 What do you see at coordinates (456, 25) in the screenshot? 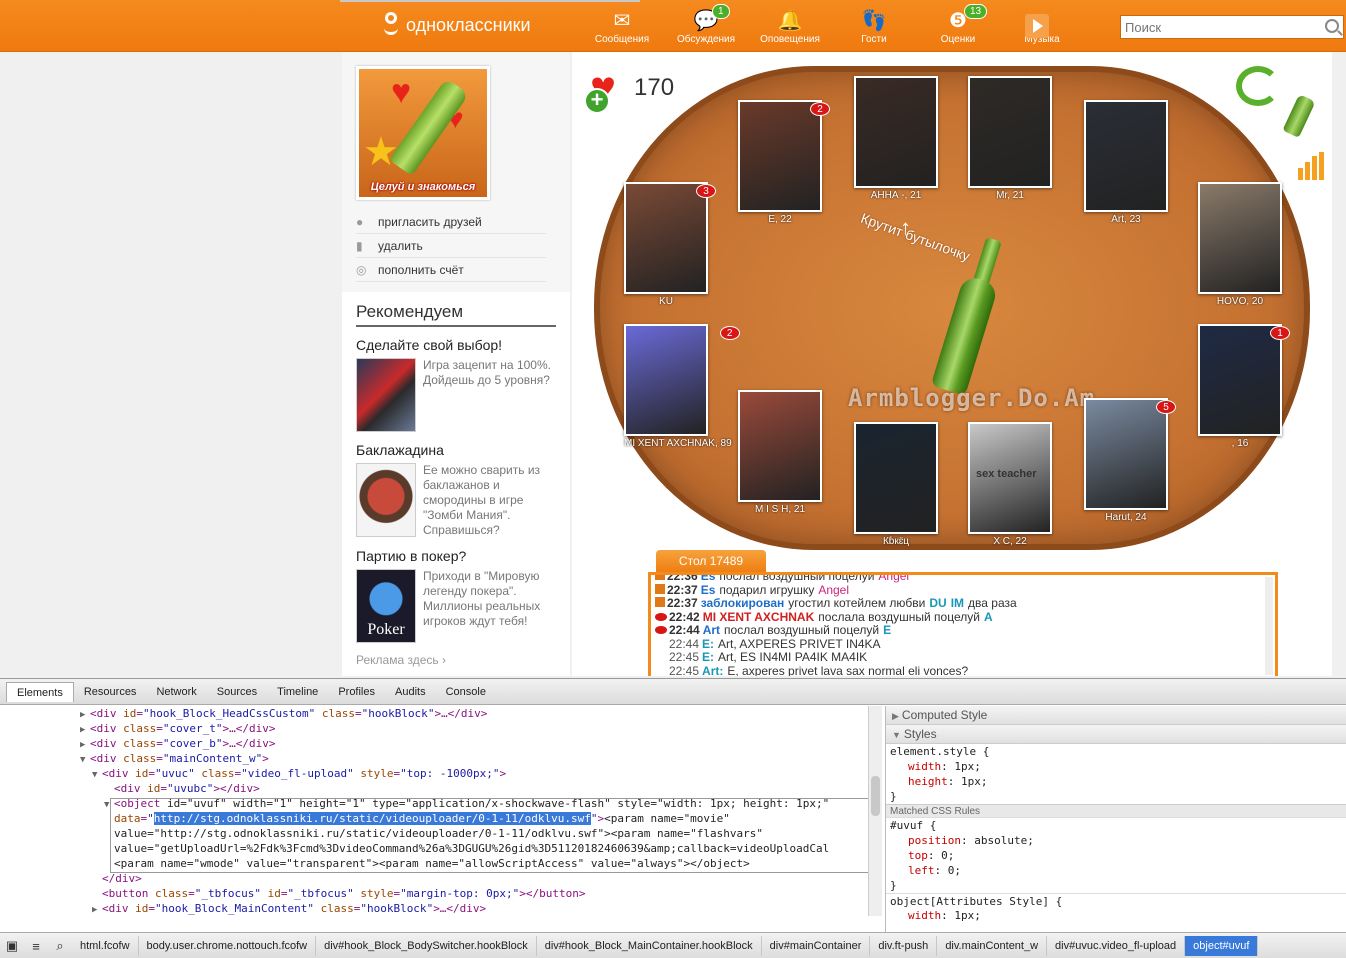
I see `site-logo: одноклассники` at bounding box center [456, 25].